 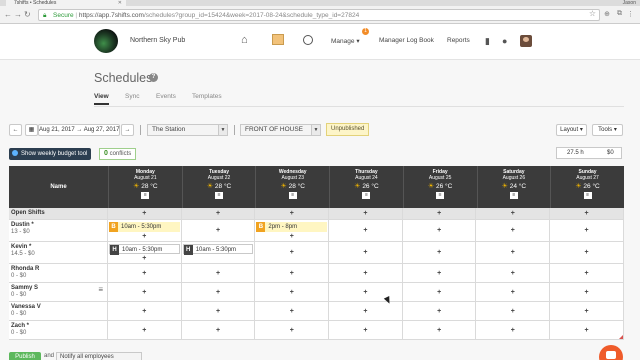 I want to click on prev-week-button: ←, so click(x=15, y=130).